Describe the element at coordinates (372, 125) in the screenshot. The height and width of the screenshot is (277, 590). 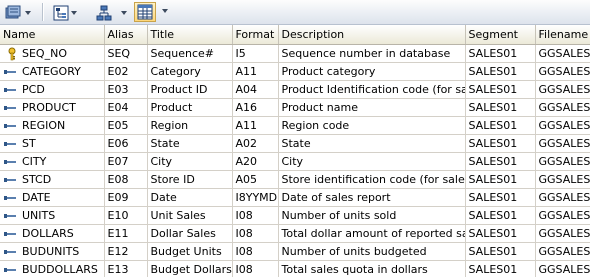
I see `cell-description: Region code` at that location.